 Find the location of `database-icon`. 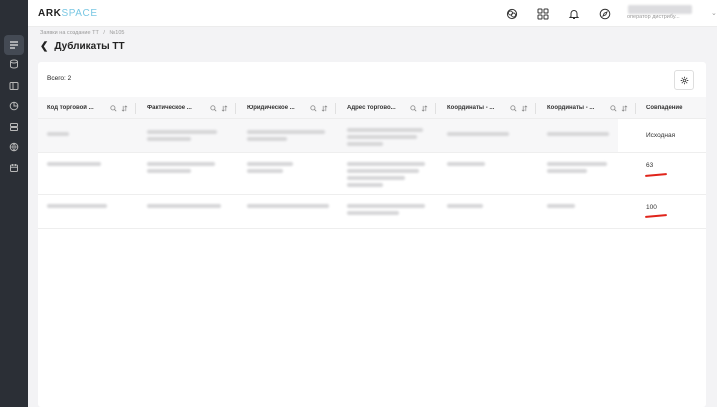

database-icon is located at coordinates (14, 64).